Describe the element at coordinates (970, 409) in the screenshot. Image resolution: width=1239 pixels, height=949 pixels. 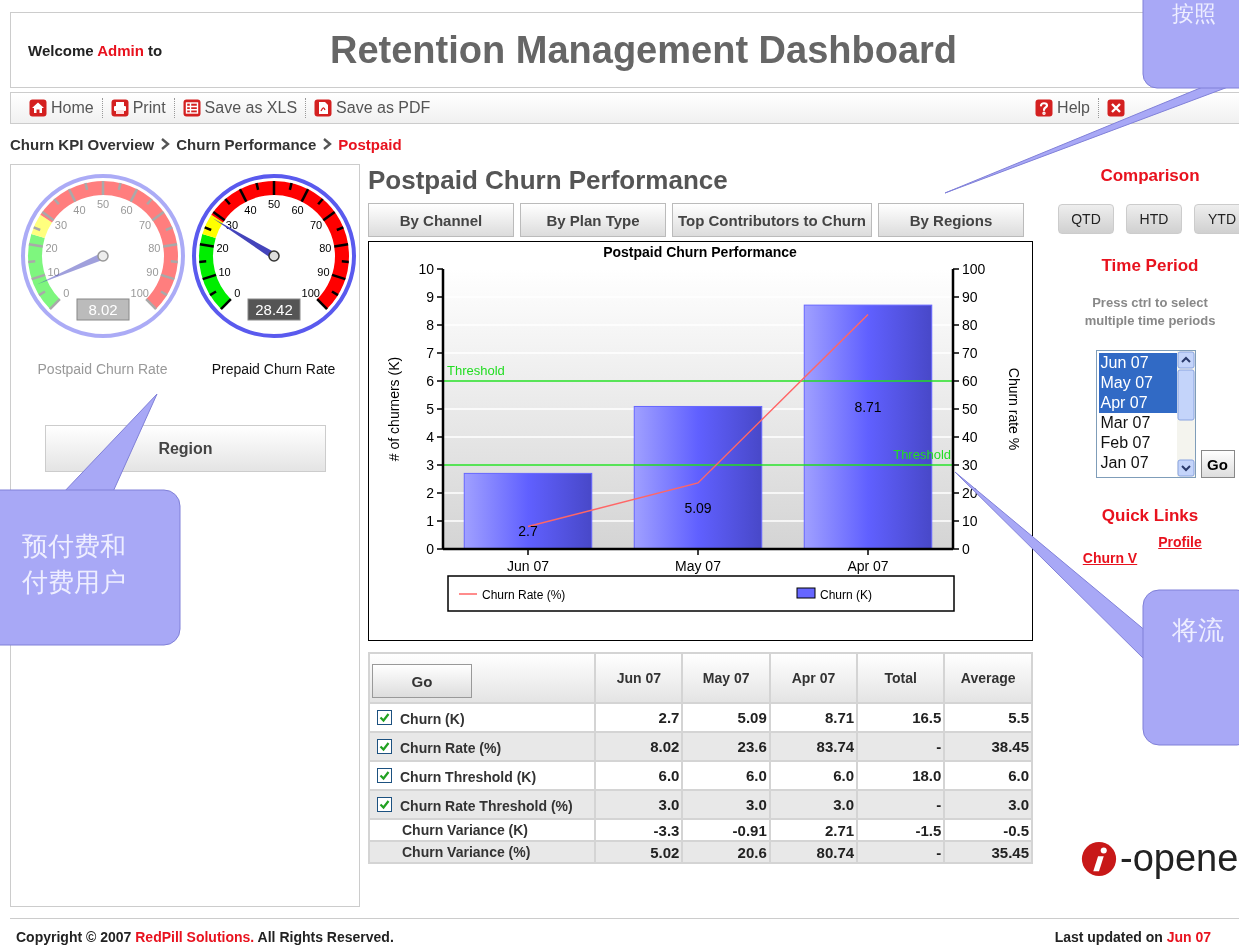
I see `axis-label: 50` at that location.